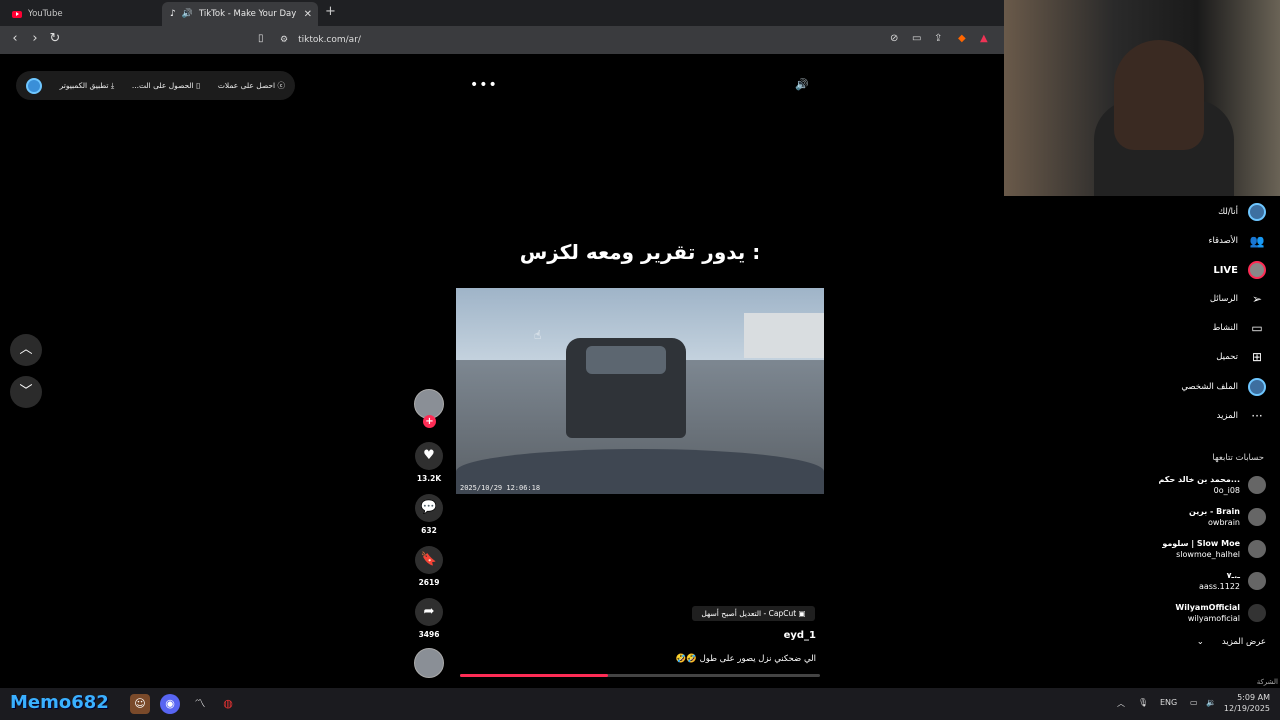  Describe the element at coordinates (429, 560) in the screenshot. I see `bookmark-save-icon: 🔖` at that location.